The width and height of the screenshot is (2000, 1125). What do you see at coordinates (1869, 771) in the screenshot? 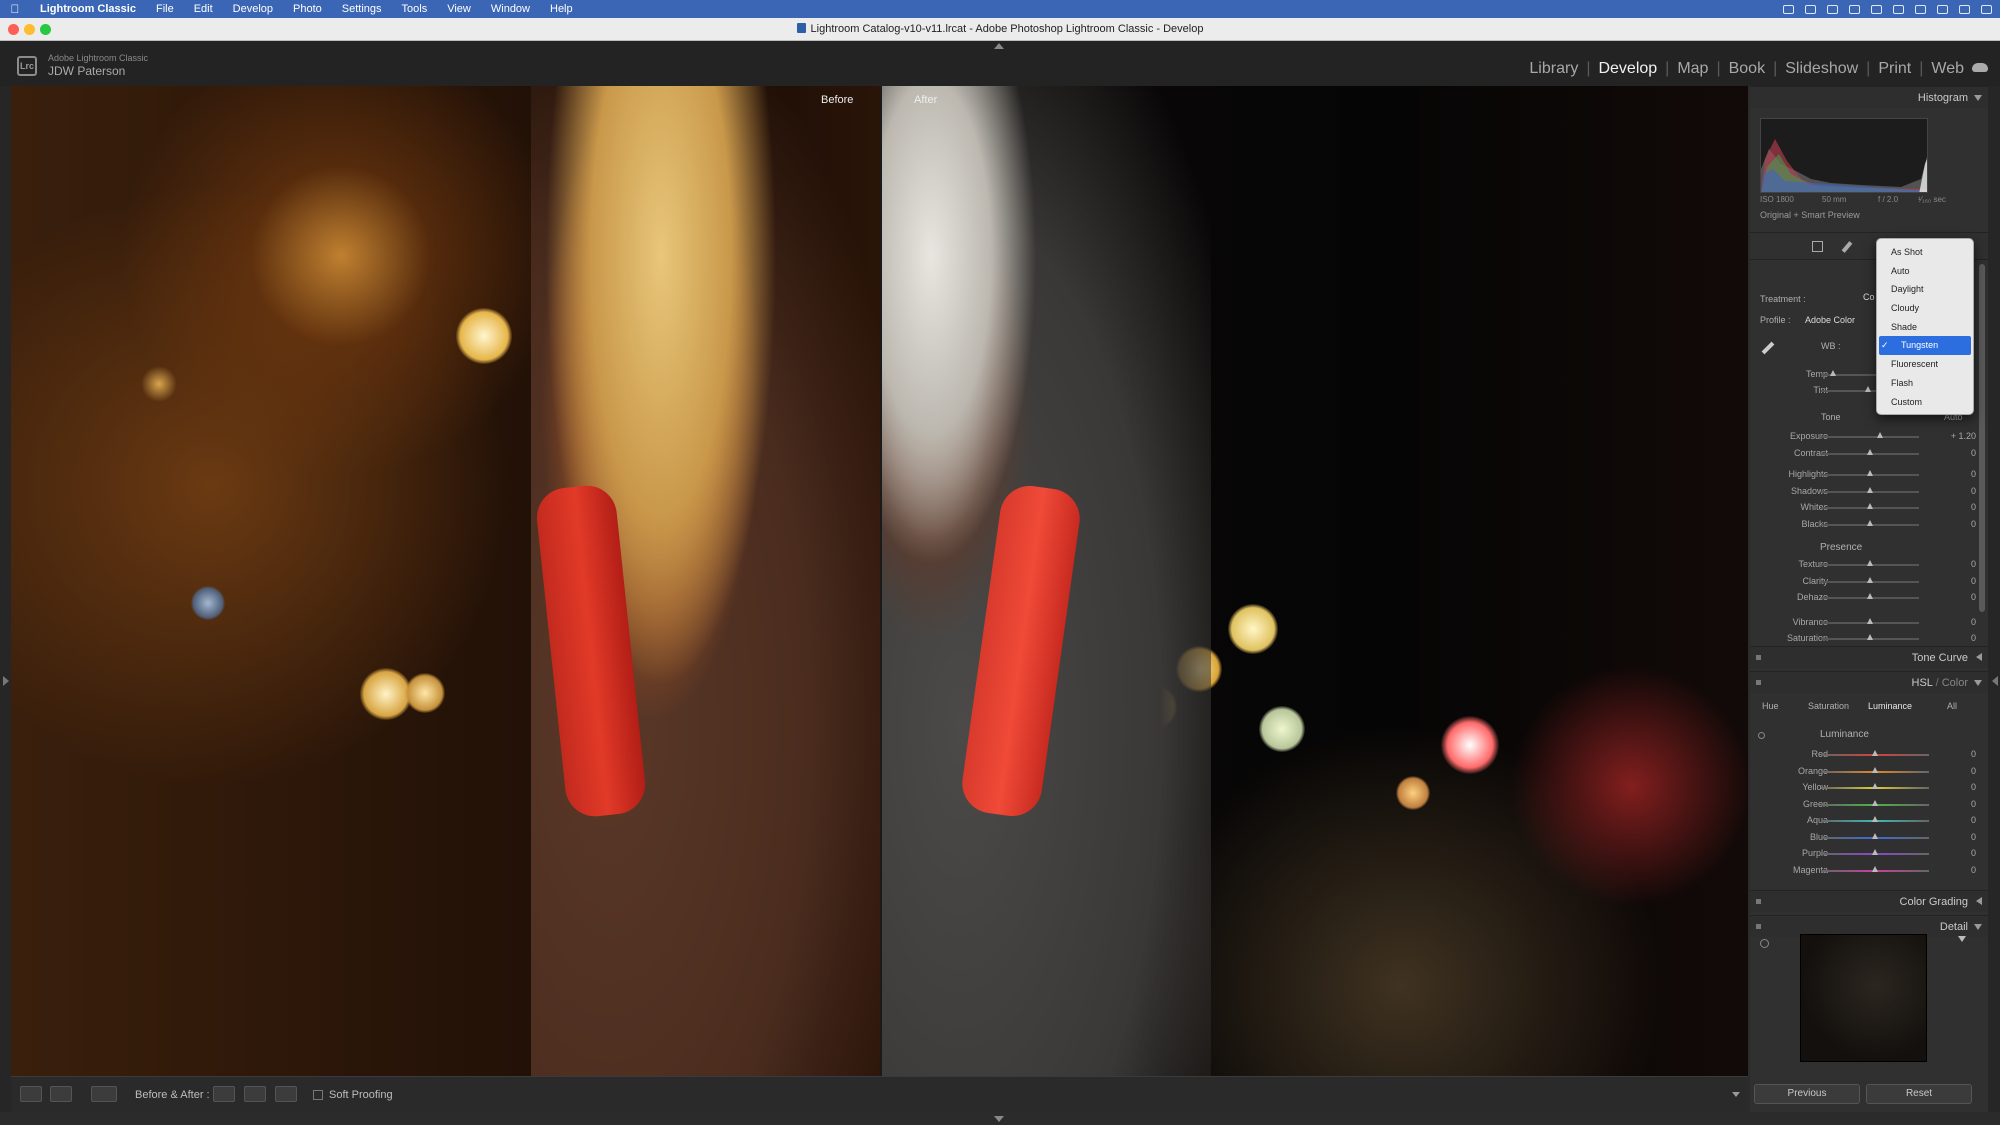
I see `luminance-orange-slider: Orange 0` at bounding box center [1869, 771].